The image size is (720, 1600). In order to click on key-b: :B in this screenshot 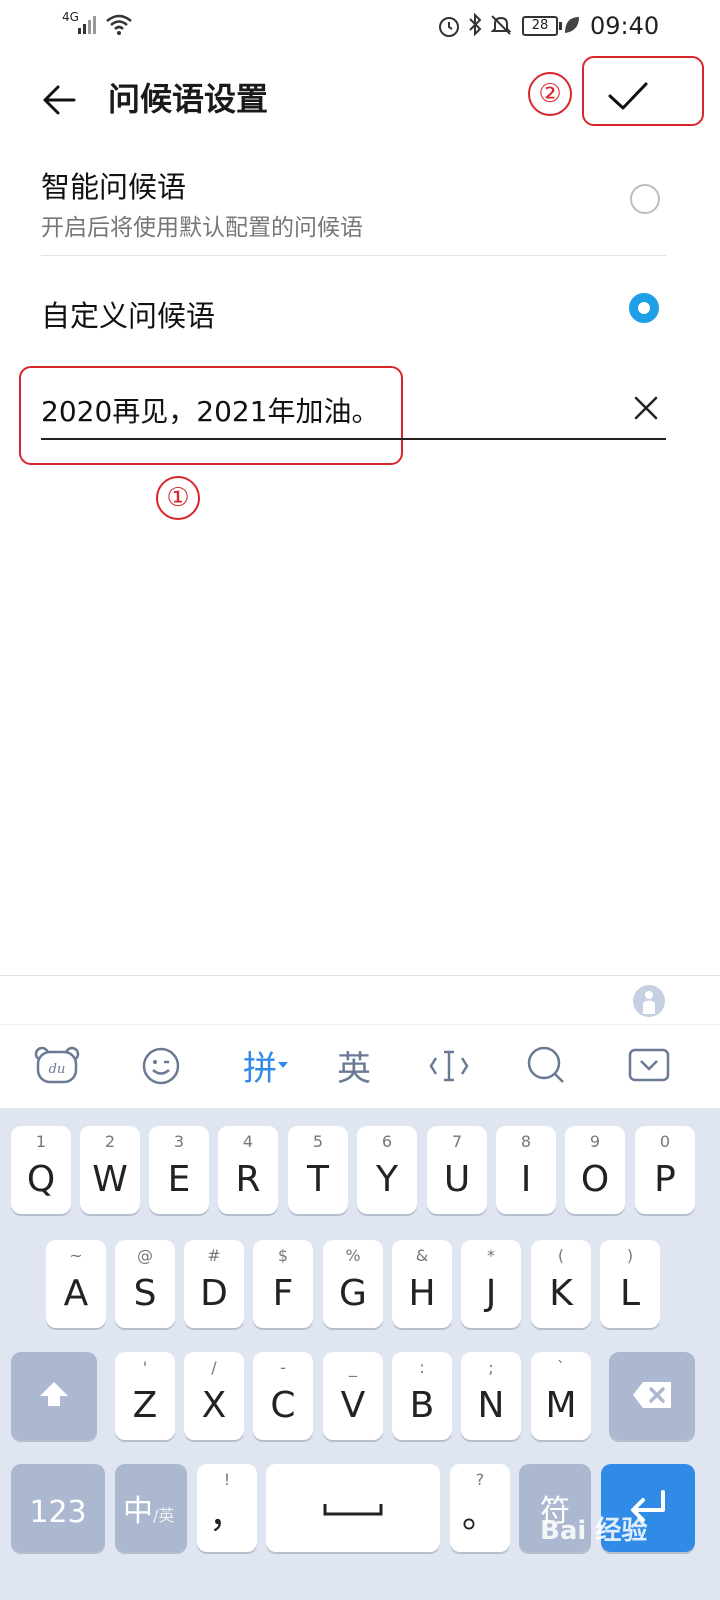, I will do `click(422, 1396)`.